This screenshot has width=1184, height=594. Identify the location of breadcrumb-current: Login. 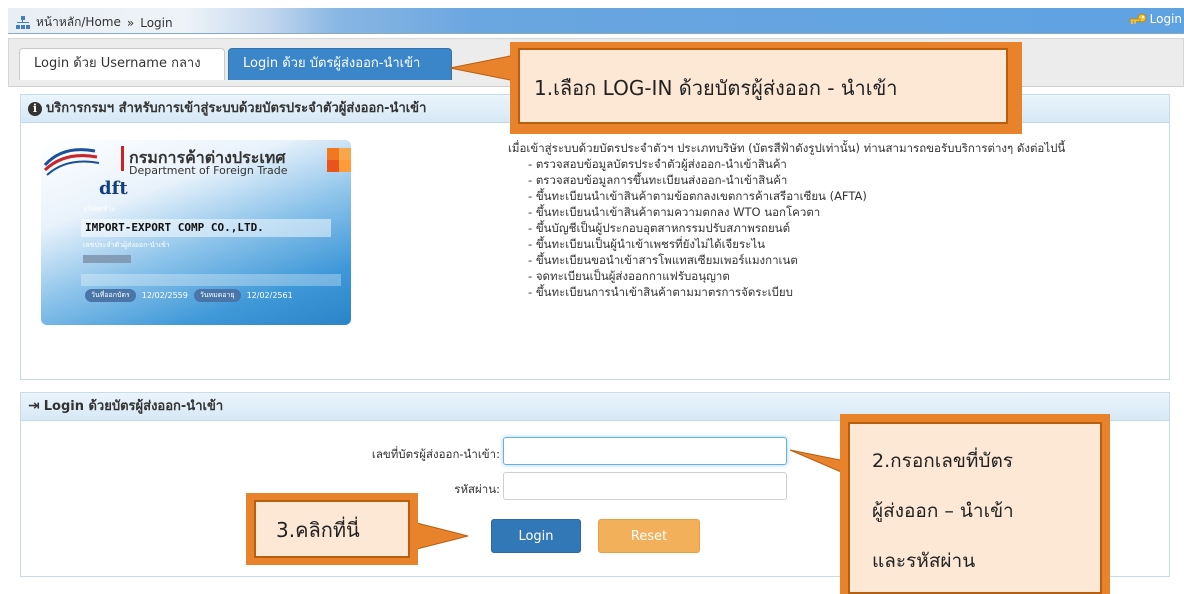
(156, 22).